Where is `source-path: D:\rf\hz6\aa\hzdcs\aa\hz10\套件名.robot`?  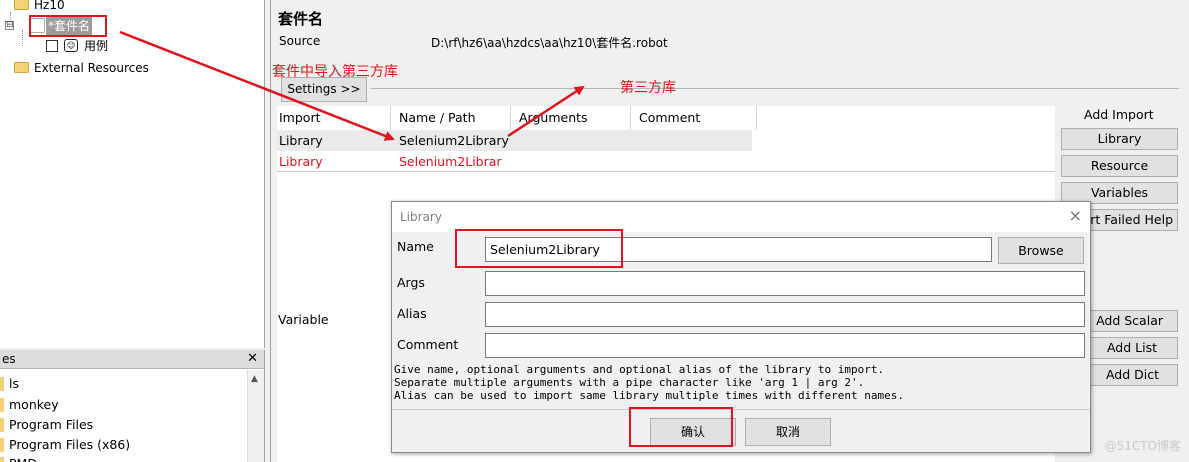 source-path: D:\rf\hz6\aa\hzdcs\aa\hz10\套件名.robot is located at coordinates (549, 43).